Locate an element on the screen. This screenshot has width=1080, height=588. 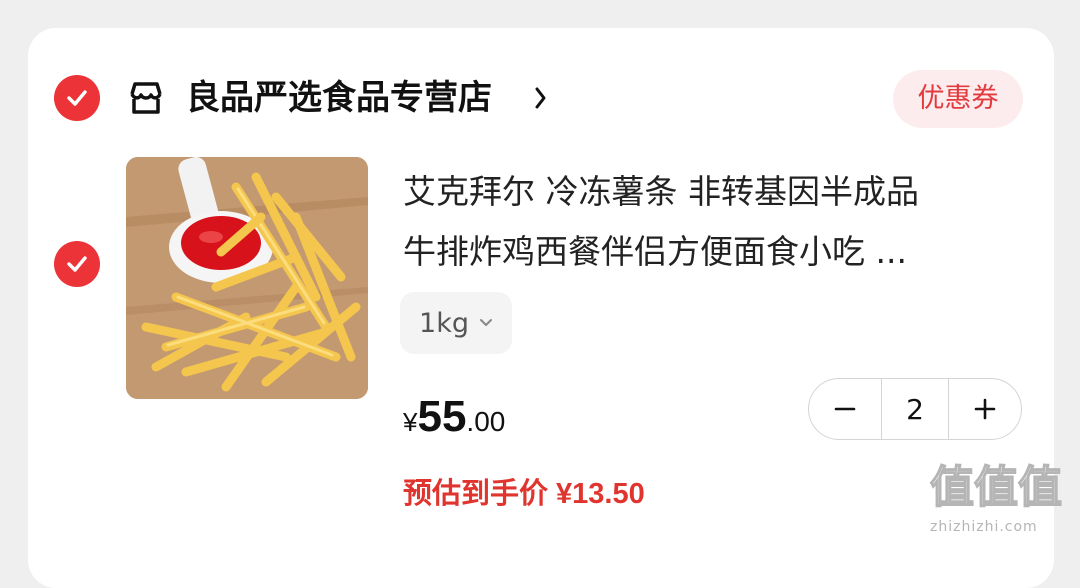
watermark: 值值值 zhizhizhi.com is located at coordinates (999, 502).